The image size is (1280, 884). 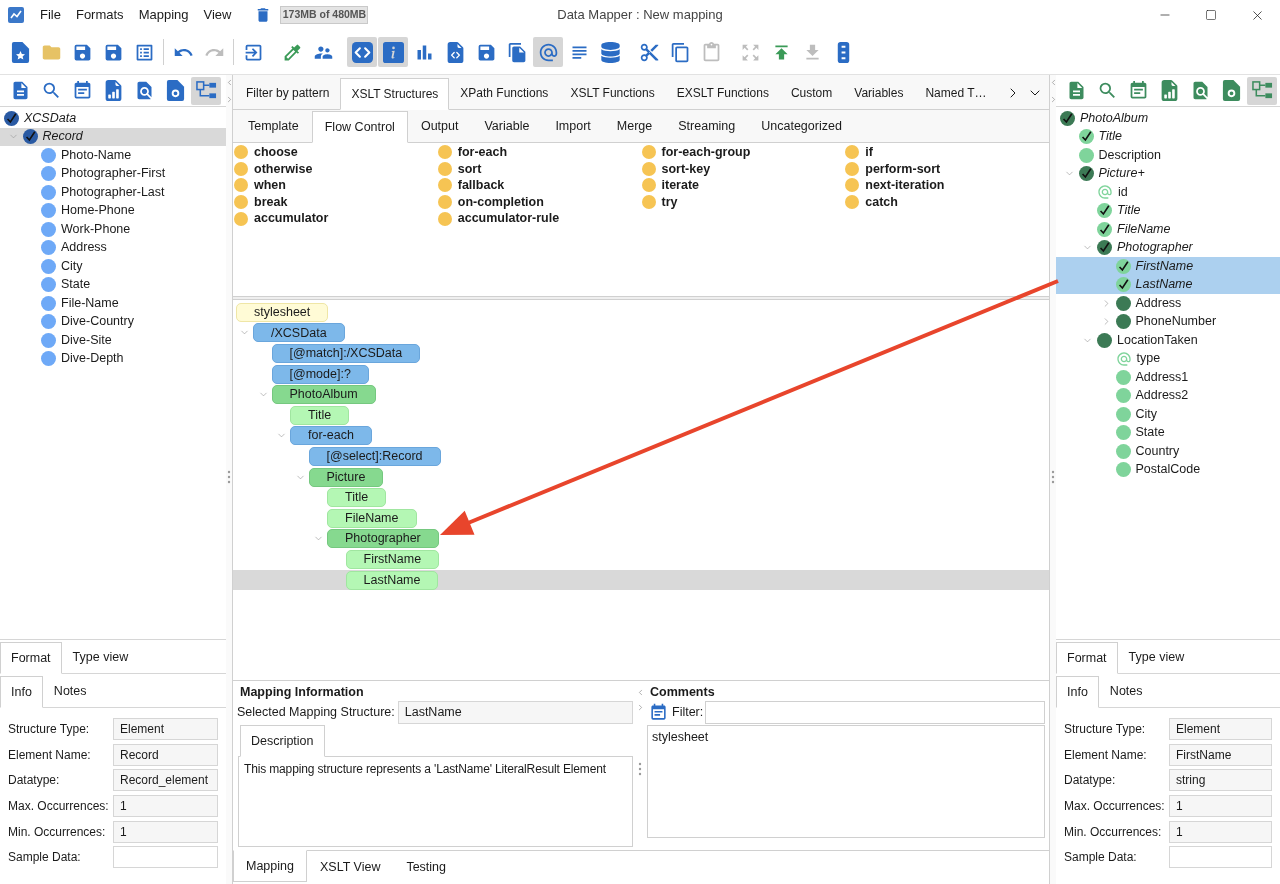 I want to click on structure-item: next-iteration, so click(x=895, y=185).